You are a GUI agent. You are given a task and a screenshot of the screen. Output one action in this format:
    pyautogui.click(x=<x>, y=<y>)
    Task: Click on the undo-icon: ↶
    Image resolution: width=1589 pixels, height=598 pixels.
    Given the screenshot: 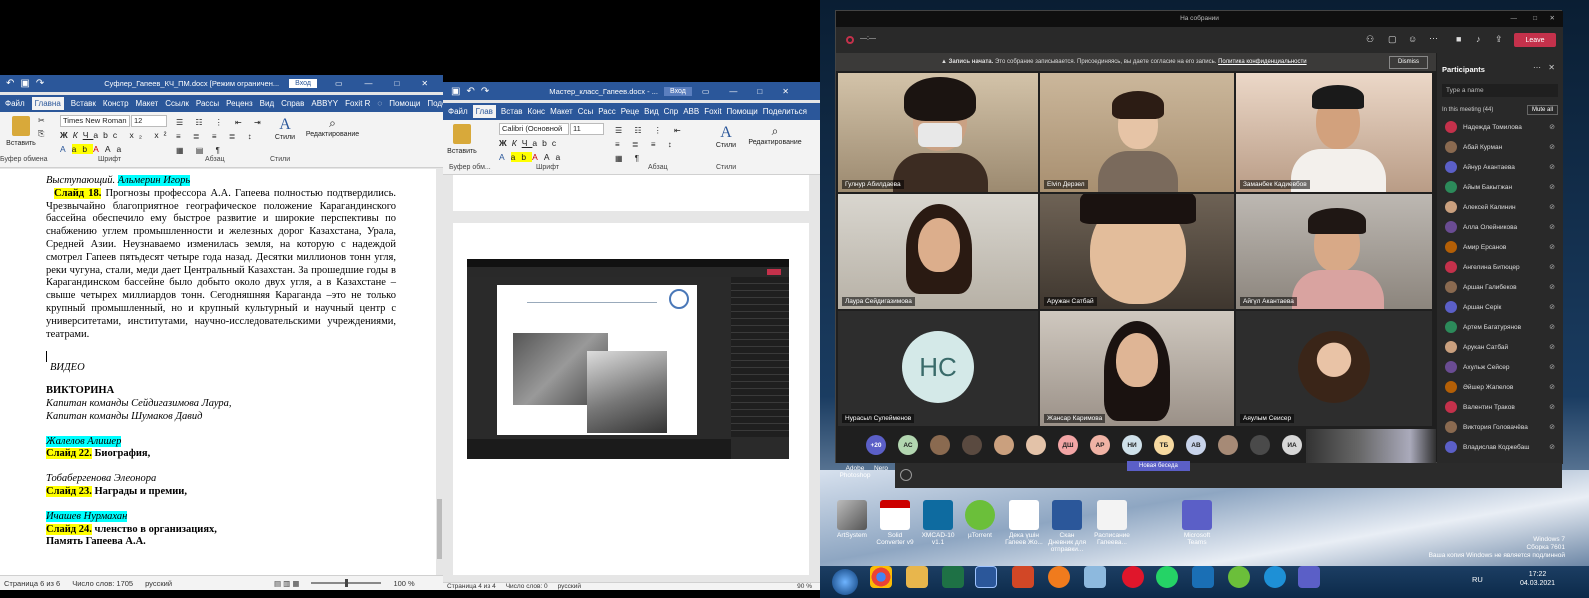 What is the action you would take?
    pyautogui.click(x=470, y=91)
    